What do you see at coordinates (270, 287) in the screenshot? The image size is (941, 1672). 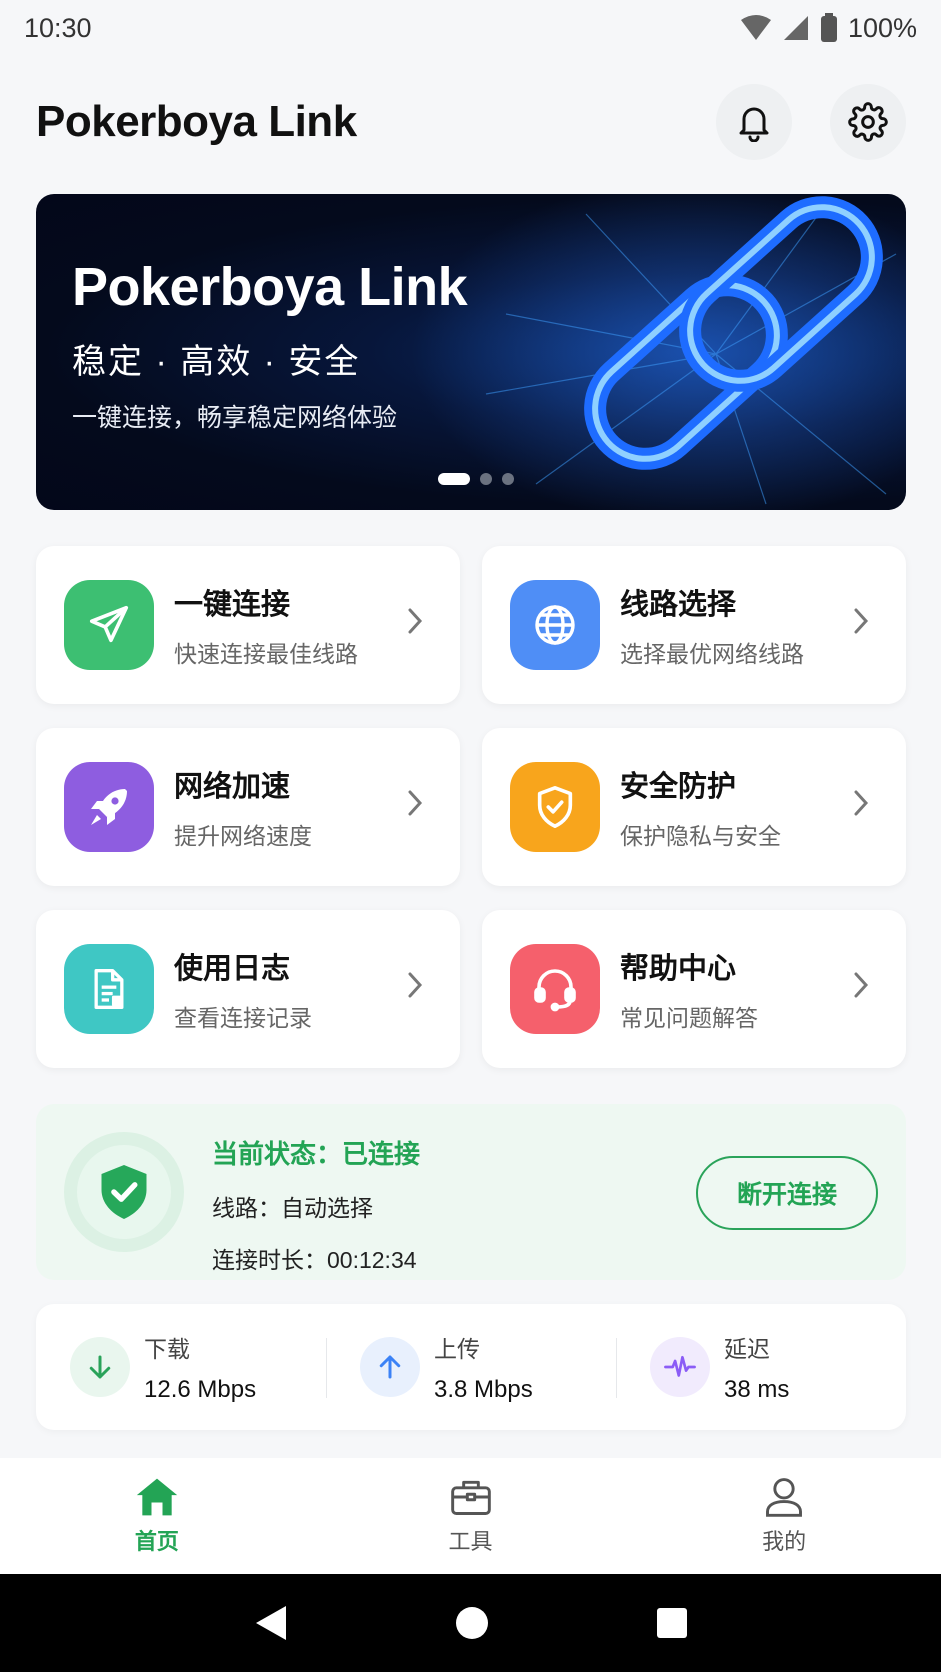 I see `banner-title: Pokerboya Link` at bounding box center [270, 287].